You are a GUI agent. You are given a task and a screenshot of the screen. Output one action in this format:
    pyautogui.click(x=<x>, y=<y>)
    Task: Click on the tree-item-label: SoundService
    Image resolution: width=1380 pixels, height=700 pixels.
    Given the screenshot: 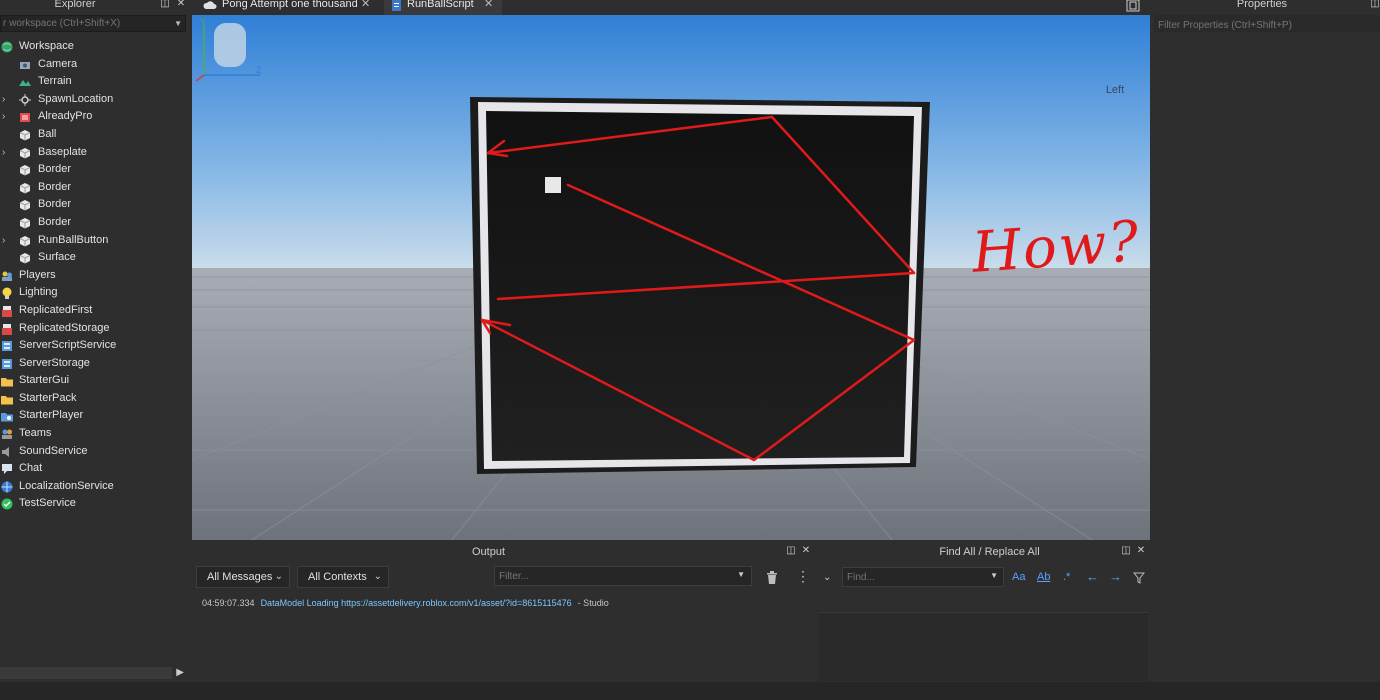 What is the action you would take?
    pyautogui.click(x=53, y=450)
    